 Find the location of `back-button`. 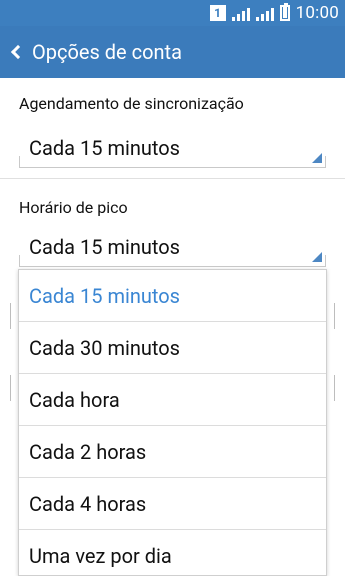

back-button is located at coordinates (18, 52).